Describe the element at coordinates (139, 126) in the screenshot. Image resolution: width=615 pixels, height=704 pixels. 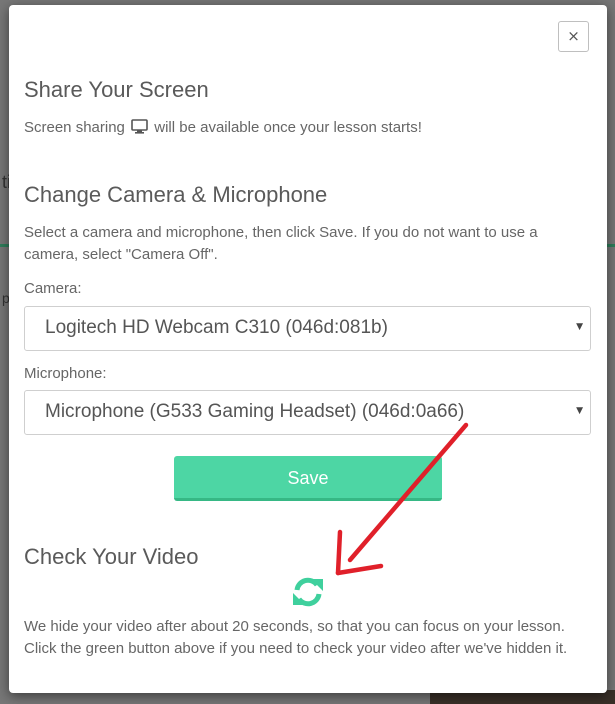
I see `monitor-icon` at that location.